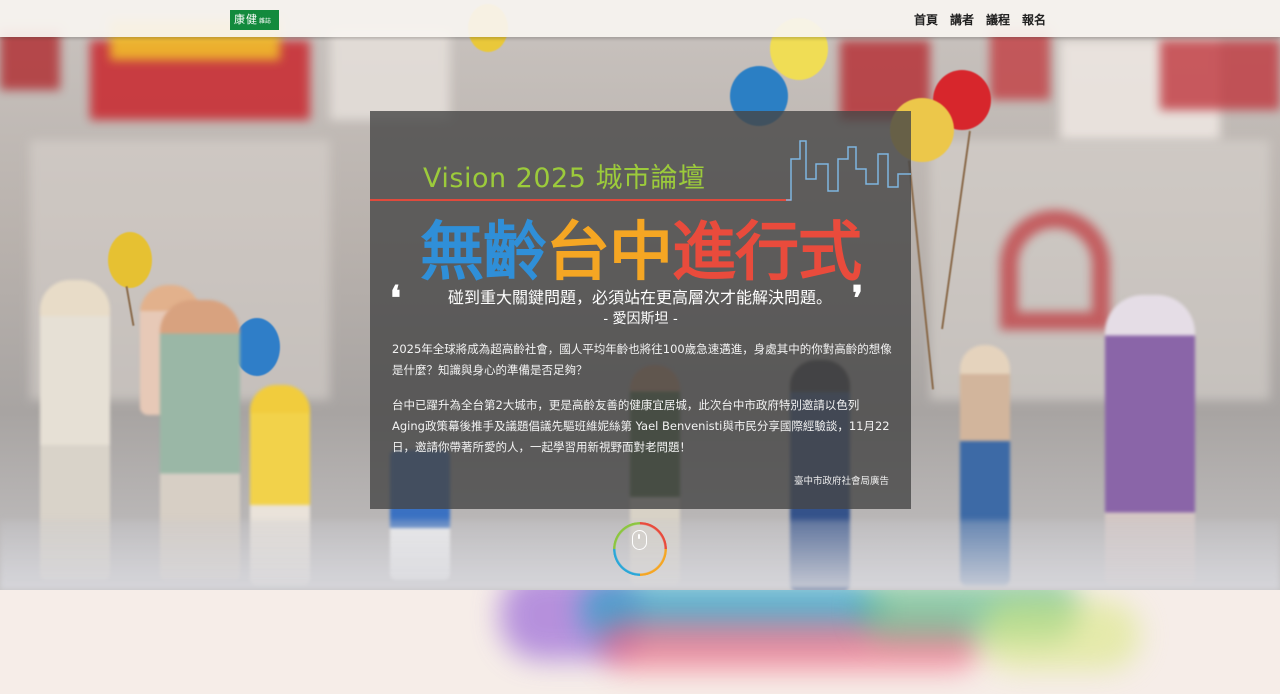 Image resolution: width=1280 pixels, height=694 pixels. Describe the element at coordinates (841, 481) in the screenshot. I see `ad-credit: 臺中市政府社會局廣告` at that location.